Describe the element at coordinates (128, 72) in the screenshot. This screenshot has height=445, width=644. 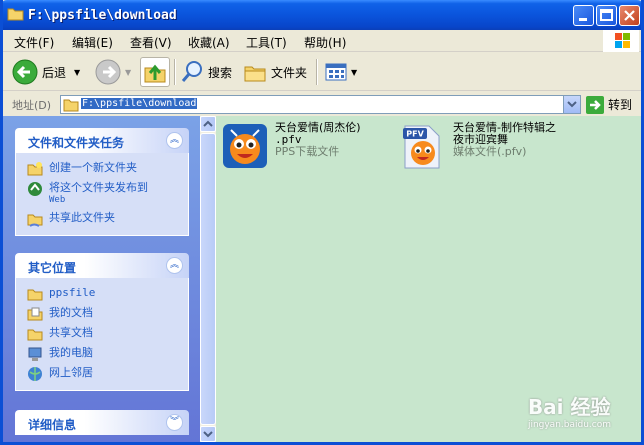
I see `forward-dropdown-icon: ▼` at that location.